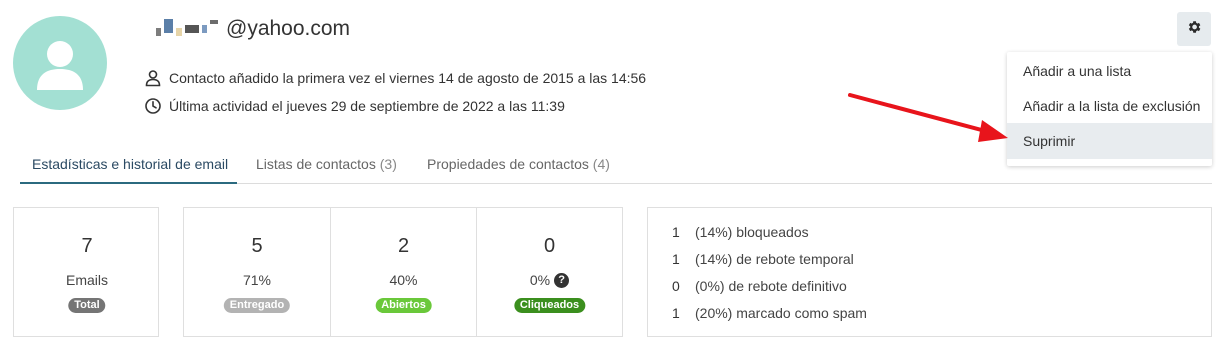 The height and width of the screenshot is (345, 1223). I want to click on status-badge-total: Total, so click(87, 305).